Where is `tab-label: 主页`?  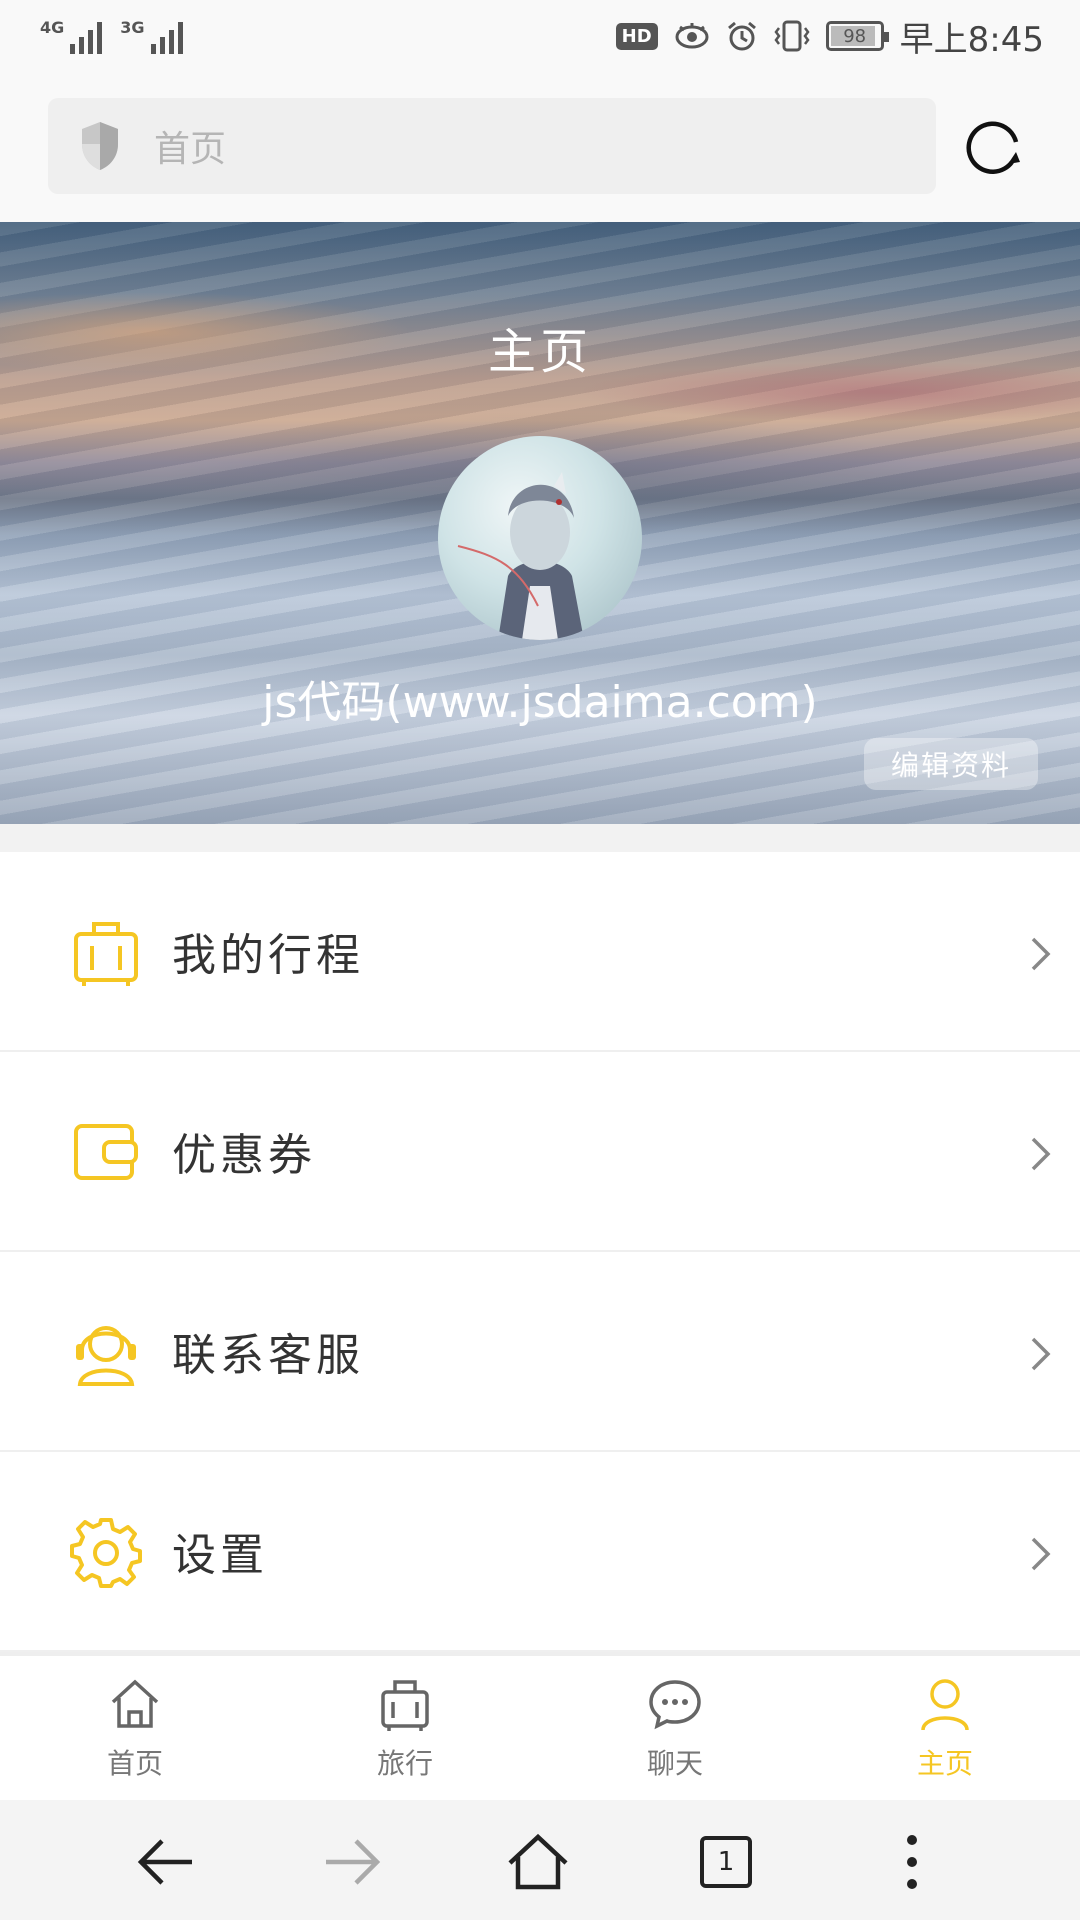
tab-label: 主页 is located at coordinates (944, 1763).